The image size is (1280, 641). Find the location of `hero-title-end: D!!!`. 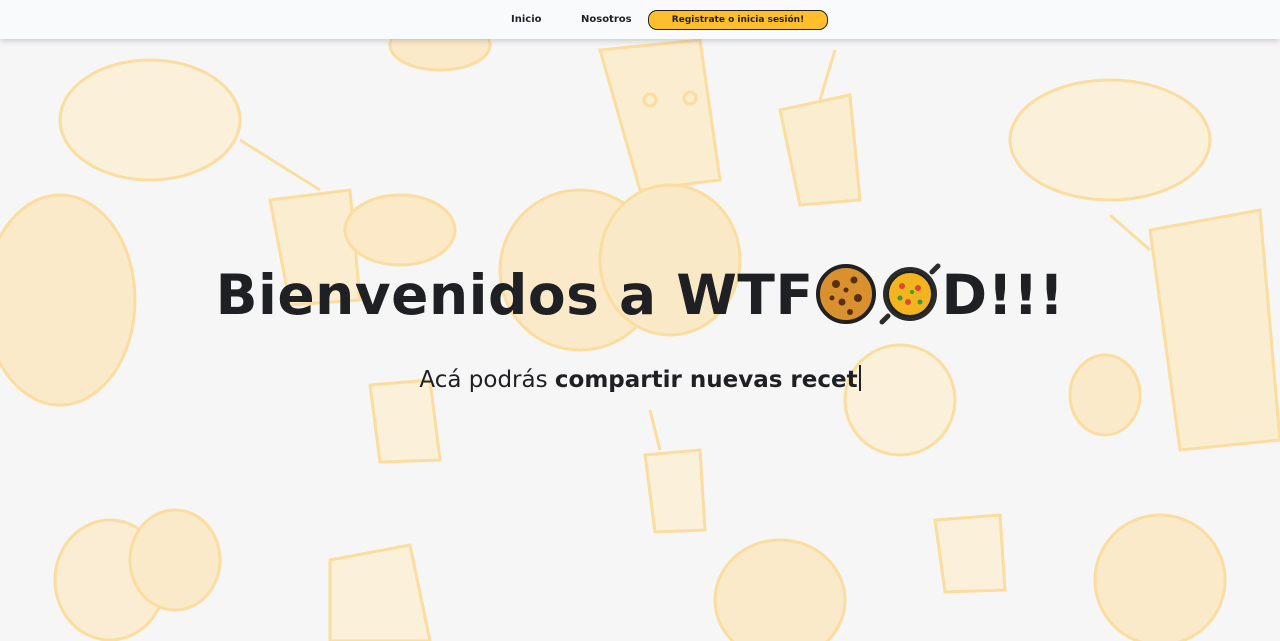

hero-title-end: D!!! is located at coordinates (1003, 295).